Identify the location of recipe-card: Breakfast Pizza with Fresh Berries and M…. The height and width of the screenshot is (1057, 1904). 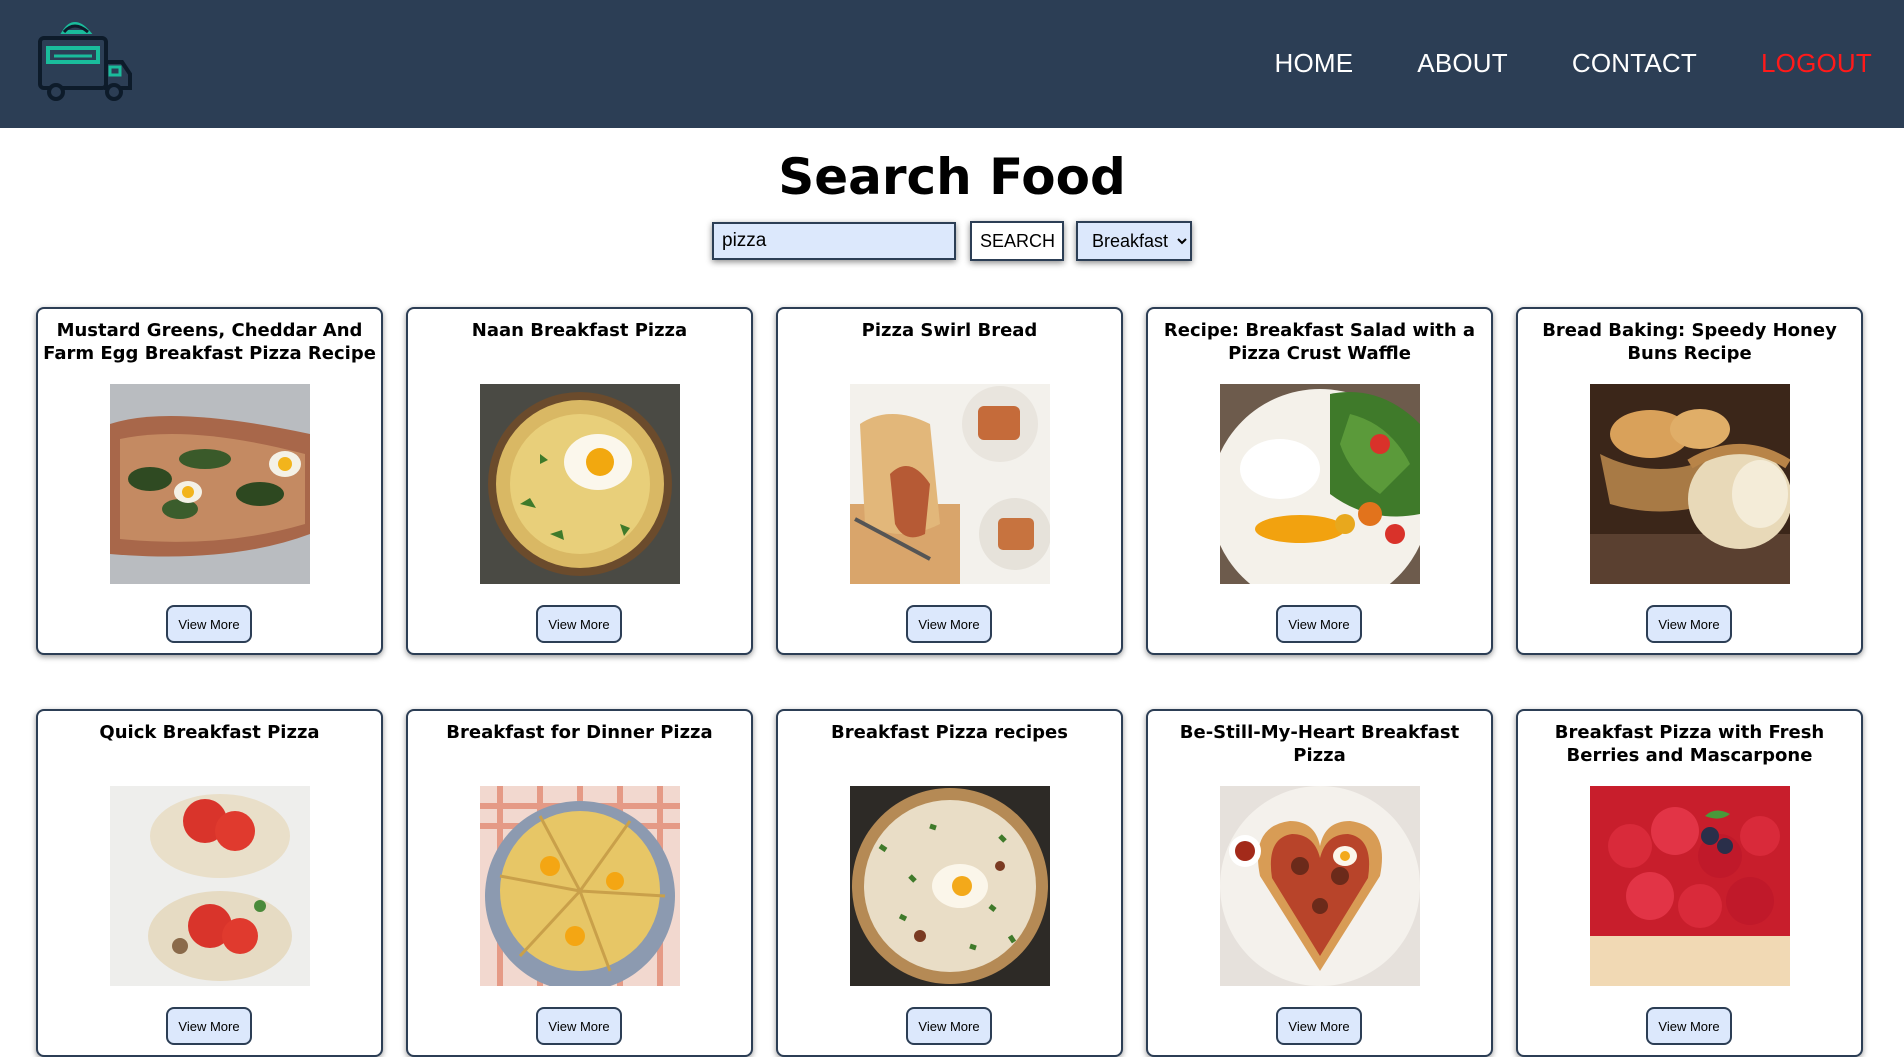
(1689, 883).